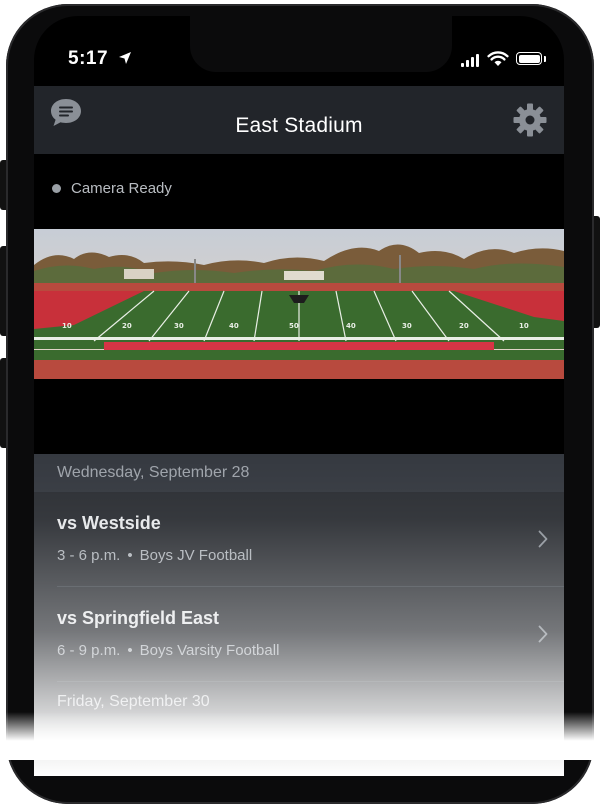 The height and width of the screenshot is (804, 600). Describe the element at coordinates (125, 58) in the screenshot. I see `location-arrow-icon` at that location.